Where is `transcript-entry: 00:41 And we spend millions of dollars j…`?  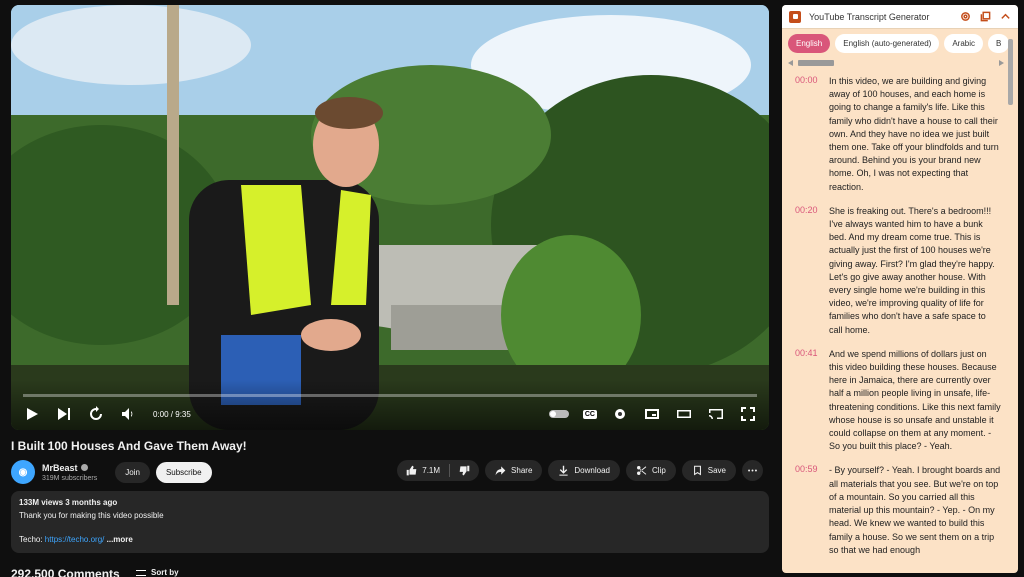
transcript-entry: 00:41 And we spend millions of dollars j… is located at coordinates (898, 401).